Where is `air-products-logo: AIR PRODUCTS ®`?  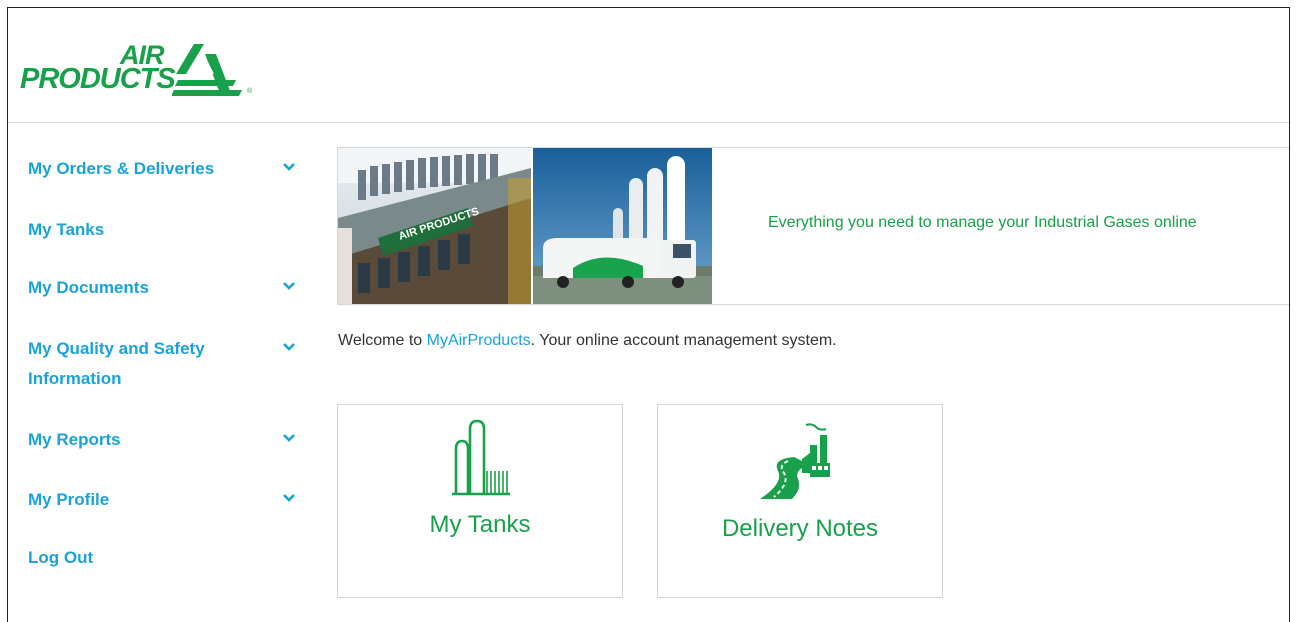 air-products-logo: AIR PRODUCTS ® is located at coordinates (140, 70).